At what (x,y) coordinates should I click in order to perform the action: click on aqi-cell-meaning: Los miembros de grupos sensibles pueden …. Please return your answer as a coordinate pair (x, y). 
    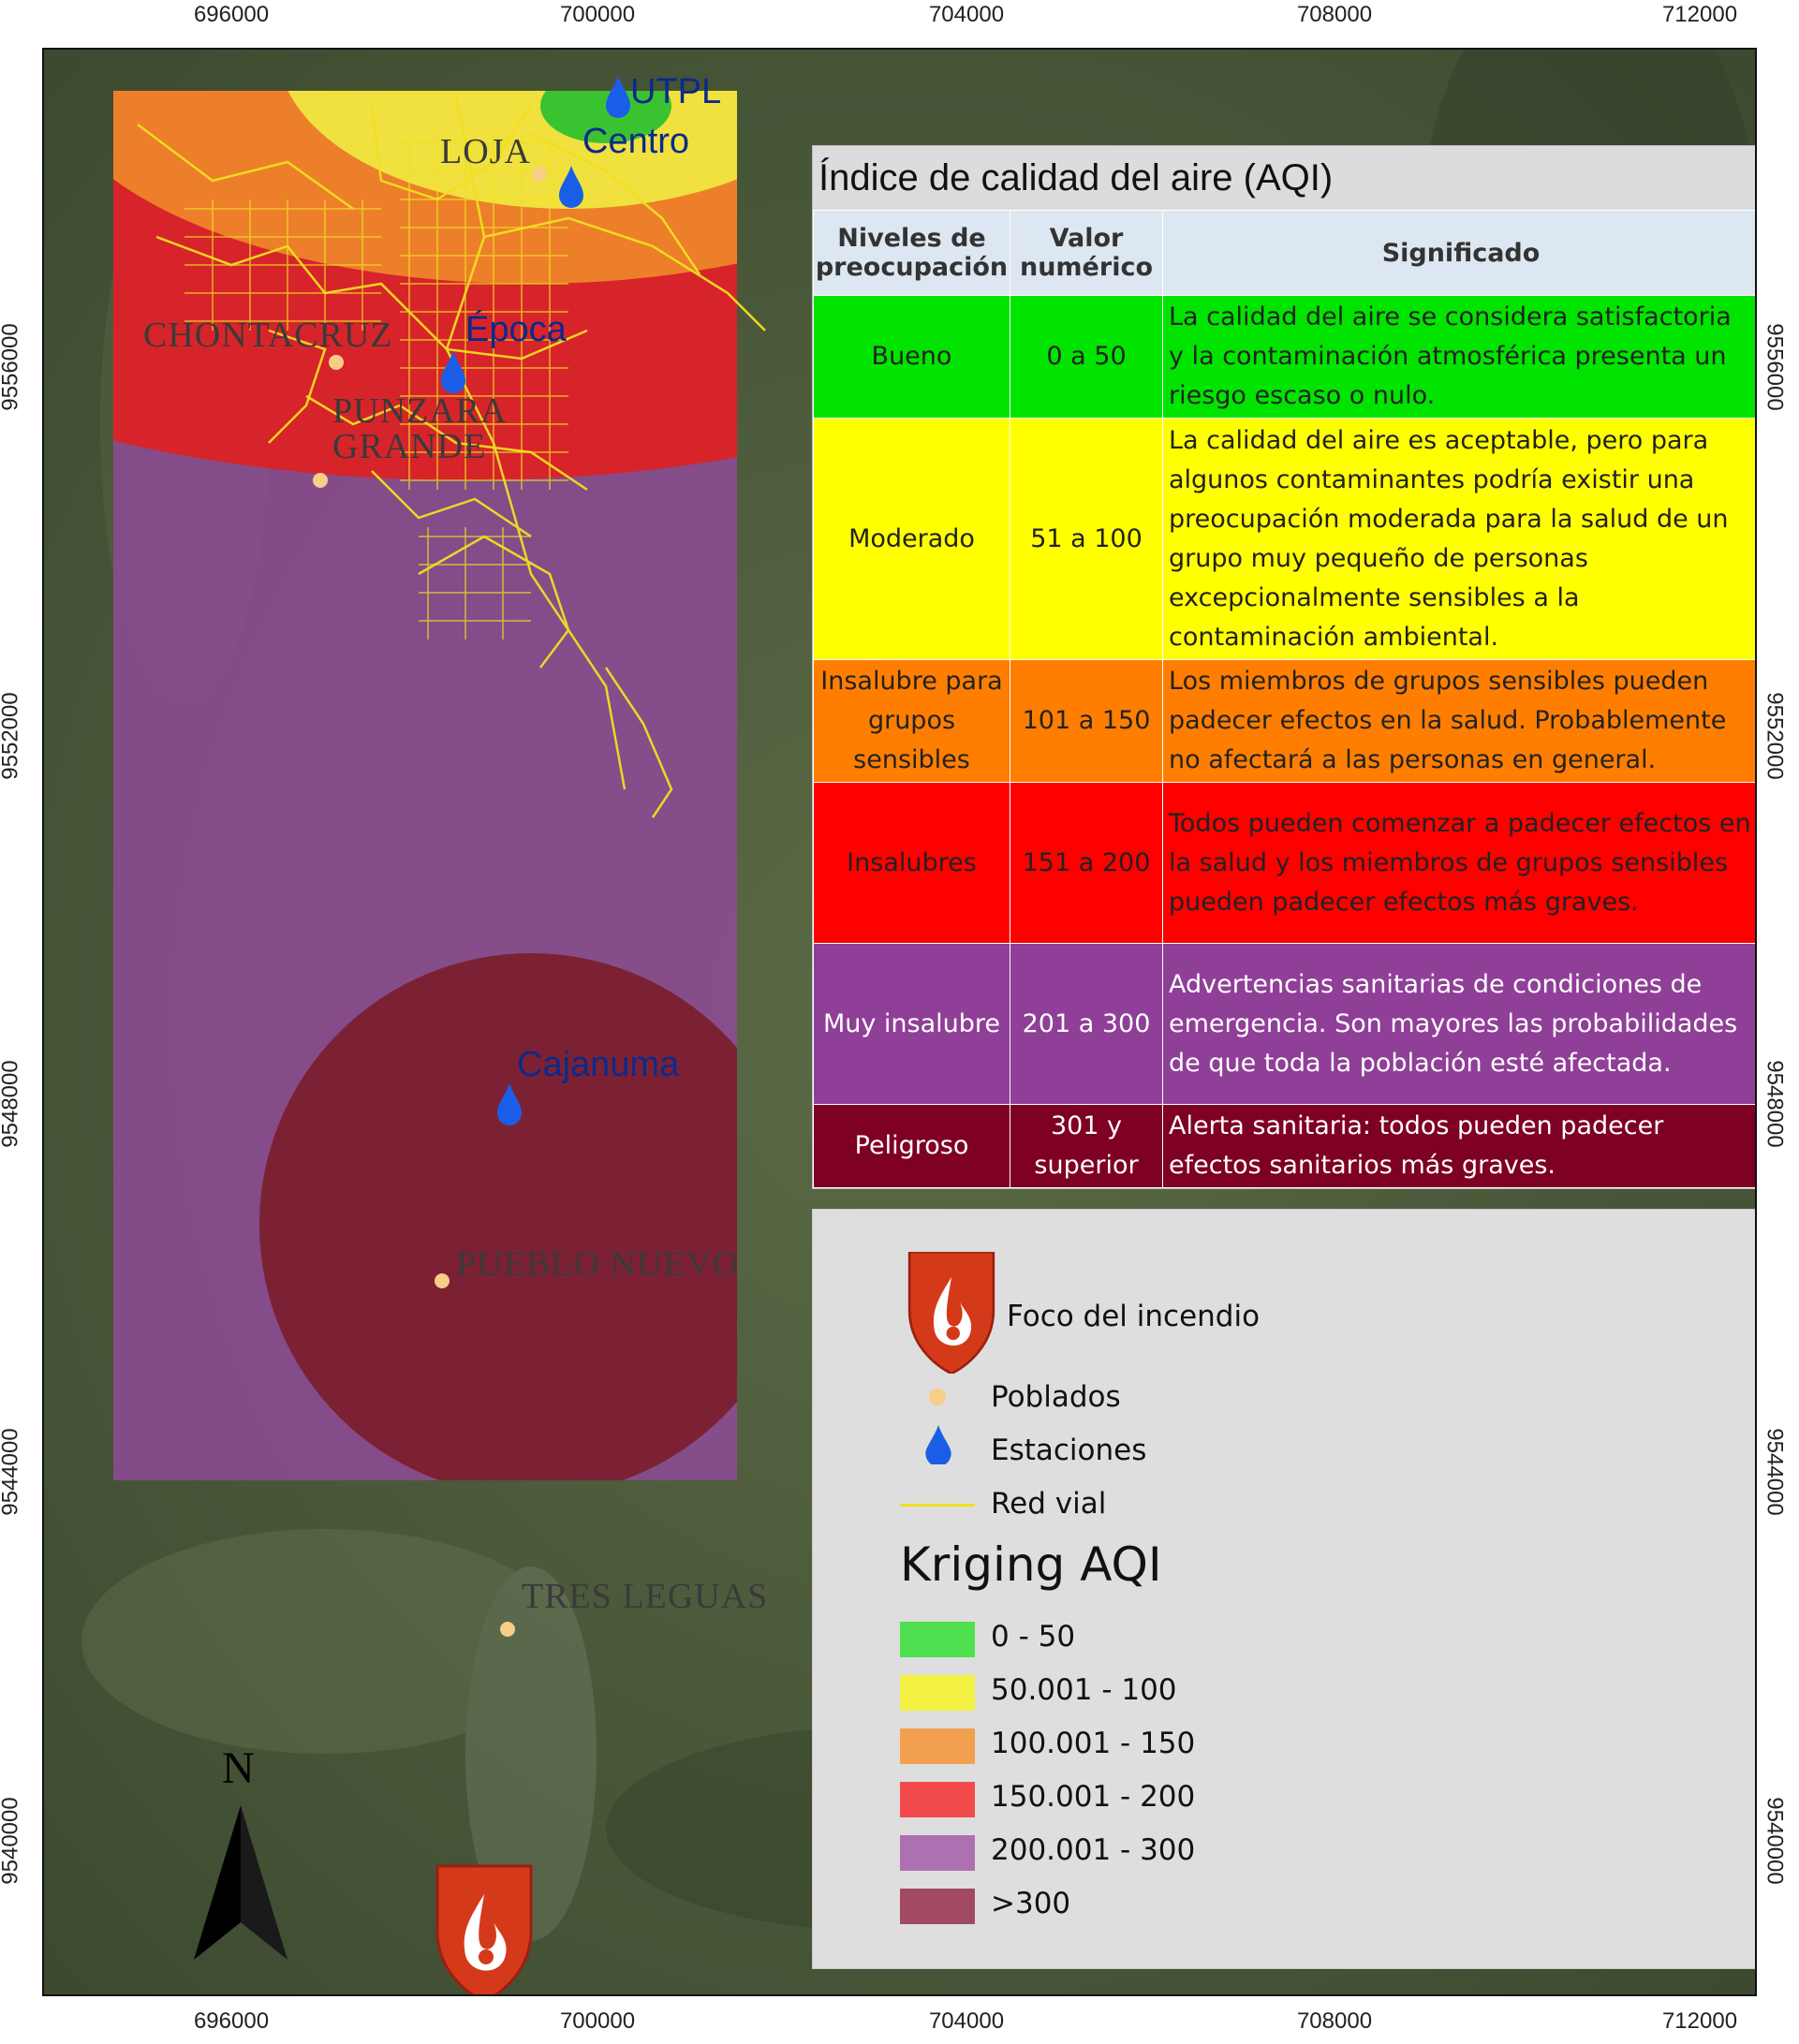
    Looking at the image, I should click on (1458, 721).